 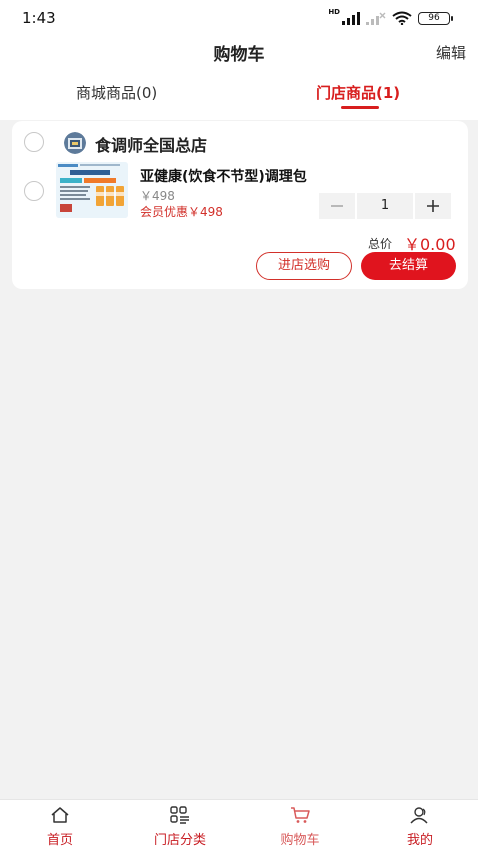 I want to click on nav-cart: 购物车, so click(x=300, y=827).